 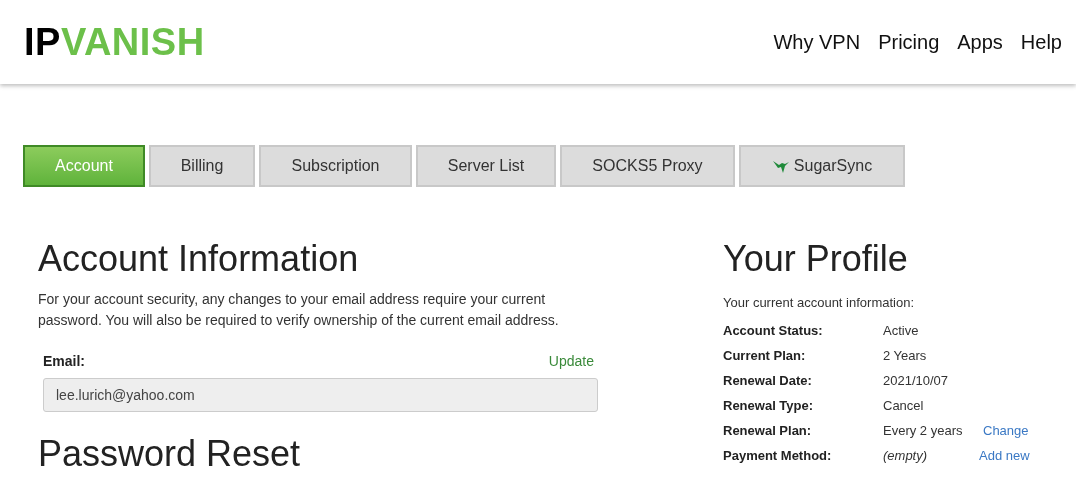 What do you see at coordinates (1004, 456) in the screenshot?
I see `profile-link: Add new` at bounding box center [1004, 456].